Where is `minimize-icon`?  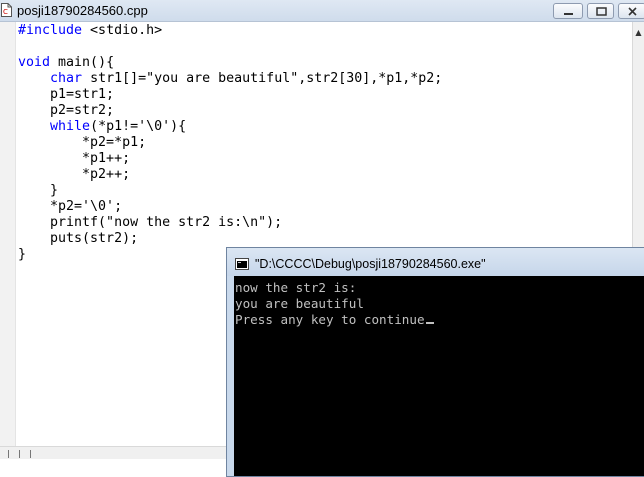
minimize-icon is located at coordinates (568, 14).